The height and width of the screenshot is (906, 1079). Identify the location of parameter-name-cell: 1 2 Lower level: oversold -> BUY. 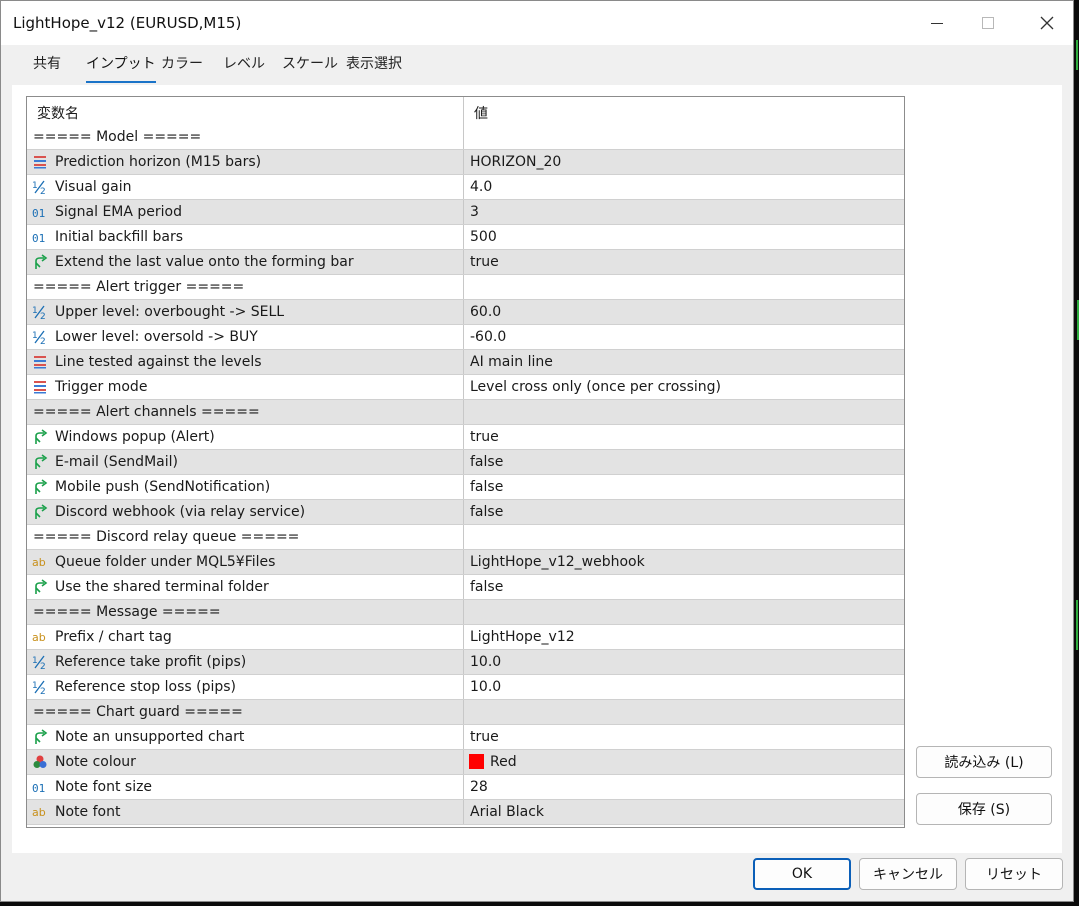
(245, 337).